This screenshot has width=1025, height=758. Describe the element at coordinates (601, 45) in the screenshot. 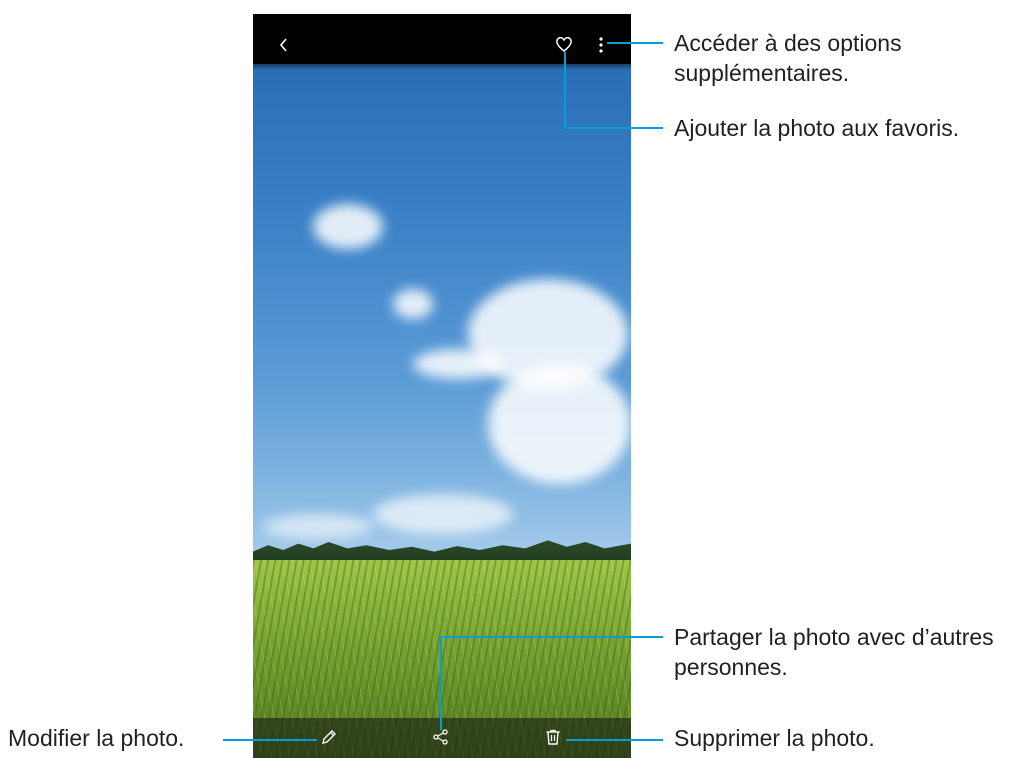

I see `more-options-icon` at that location.